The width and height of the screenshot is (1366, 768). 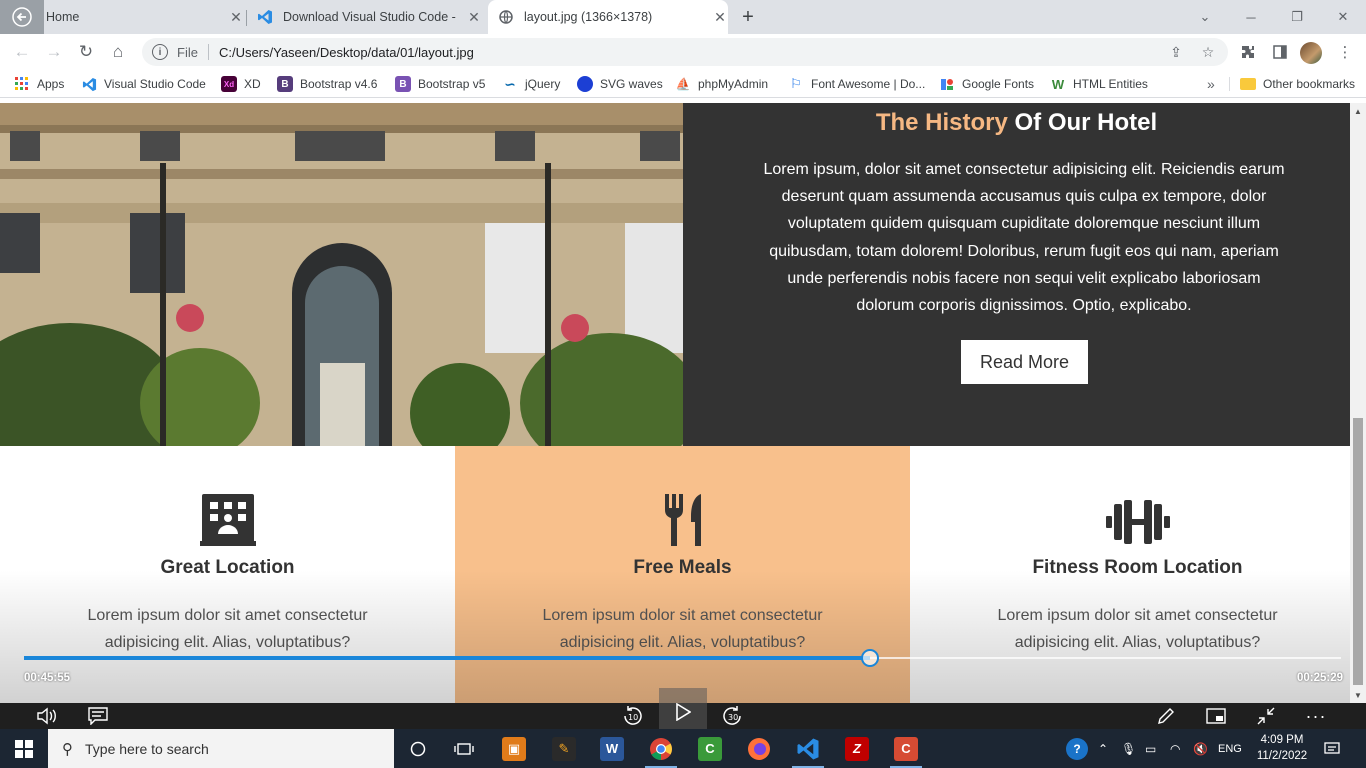 I want to click on tab-home: Home ✕, so click(x=144, y=17).